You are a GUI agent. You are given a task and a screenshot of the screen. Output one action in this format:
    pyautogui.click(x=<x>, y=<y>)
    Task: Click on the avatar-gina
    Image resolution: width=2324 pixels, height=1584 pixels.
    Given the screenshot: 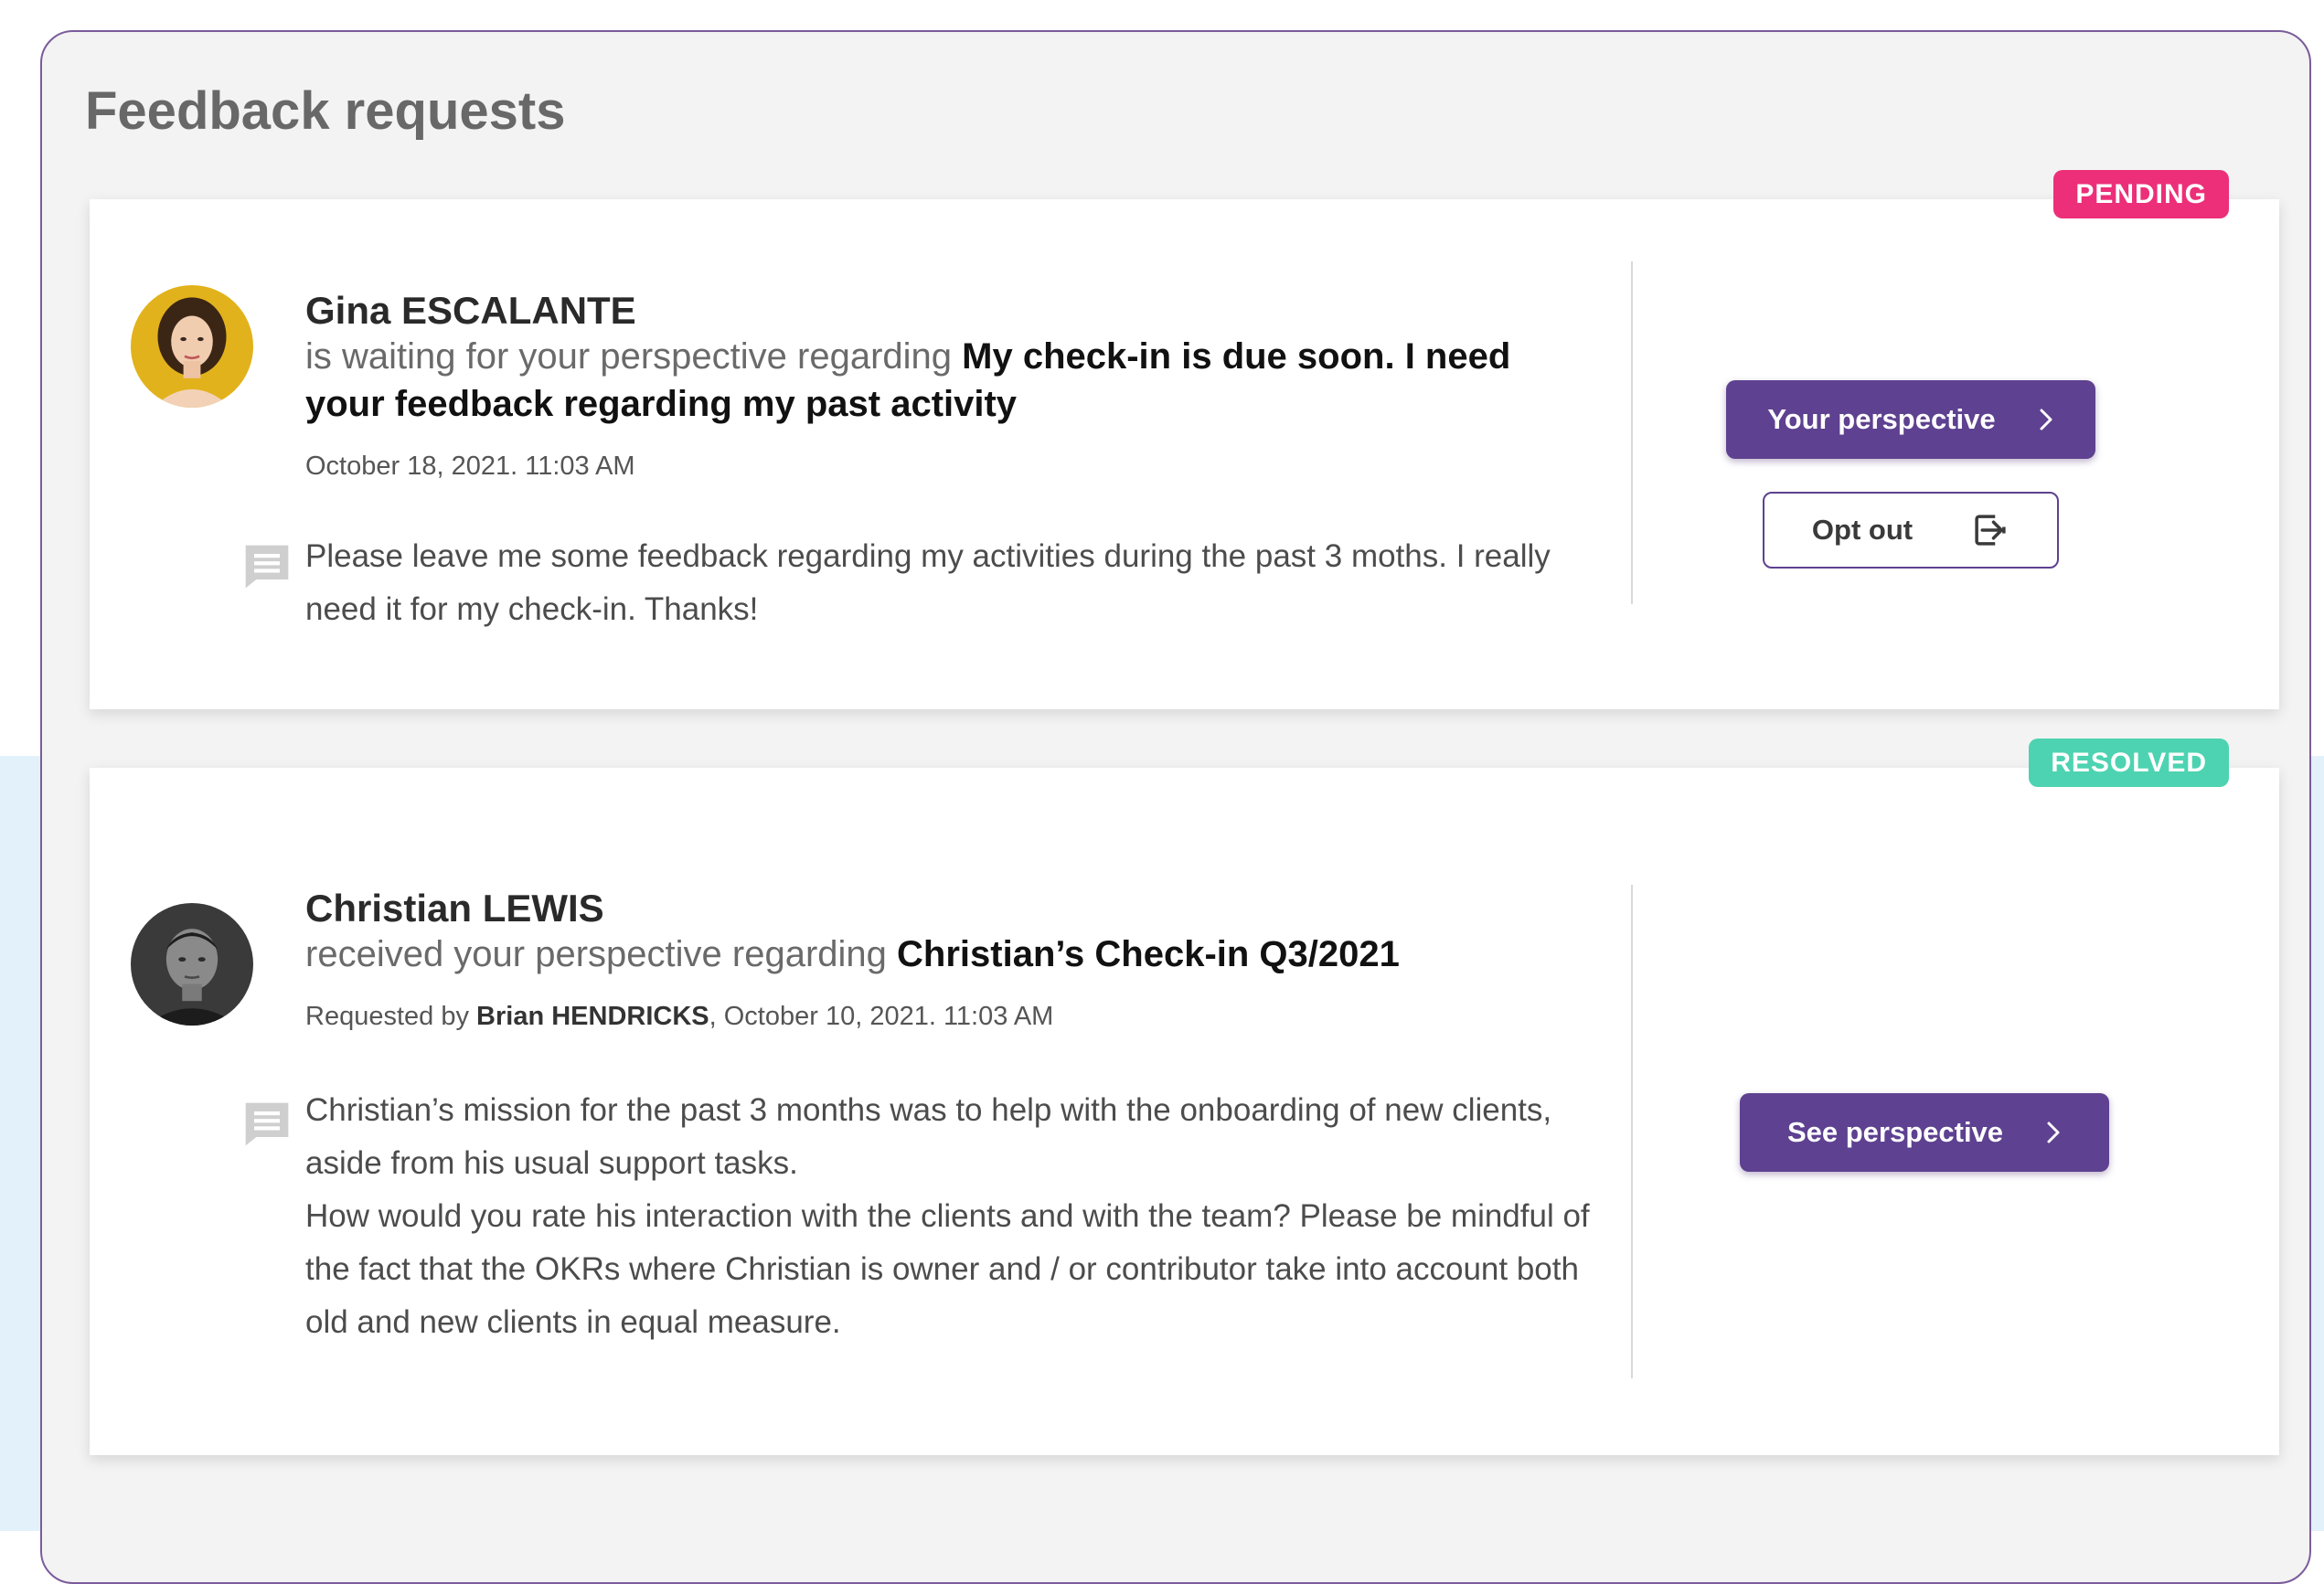 What is the action you would take?
    pyautogui.click(x=192, y=346)
    